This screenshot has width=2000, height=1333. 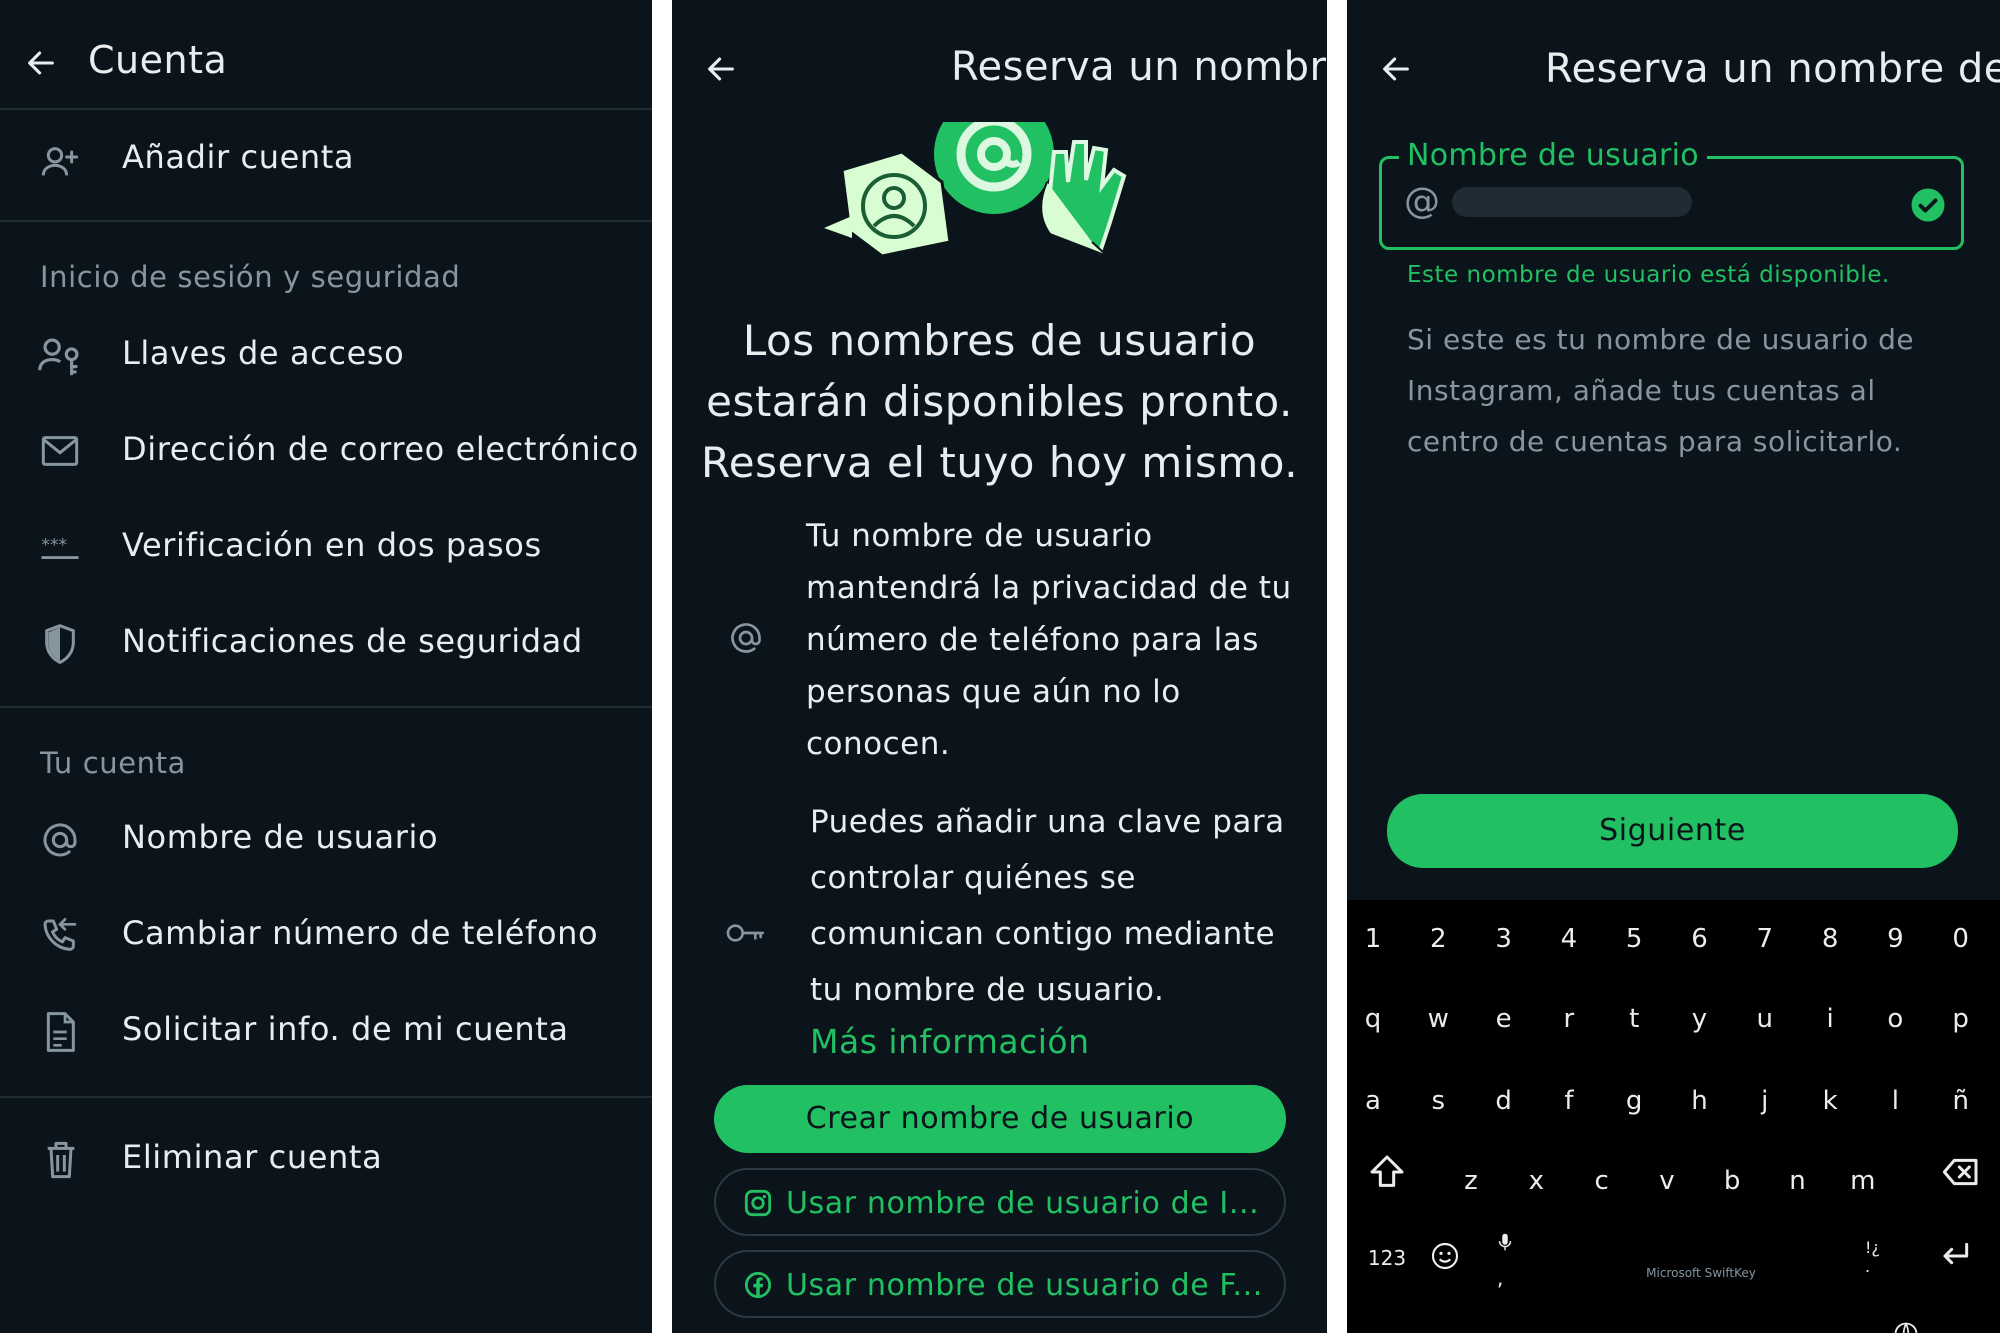 What do you see at coordinates (1505, 1248) in the screenshot?
I see `mic-key` at bounding box center [1505, 1248].